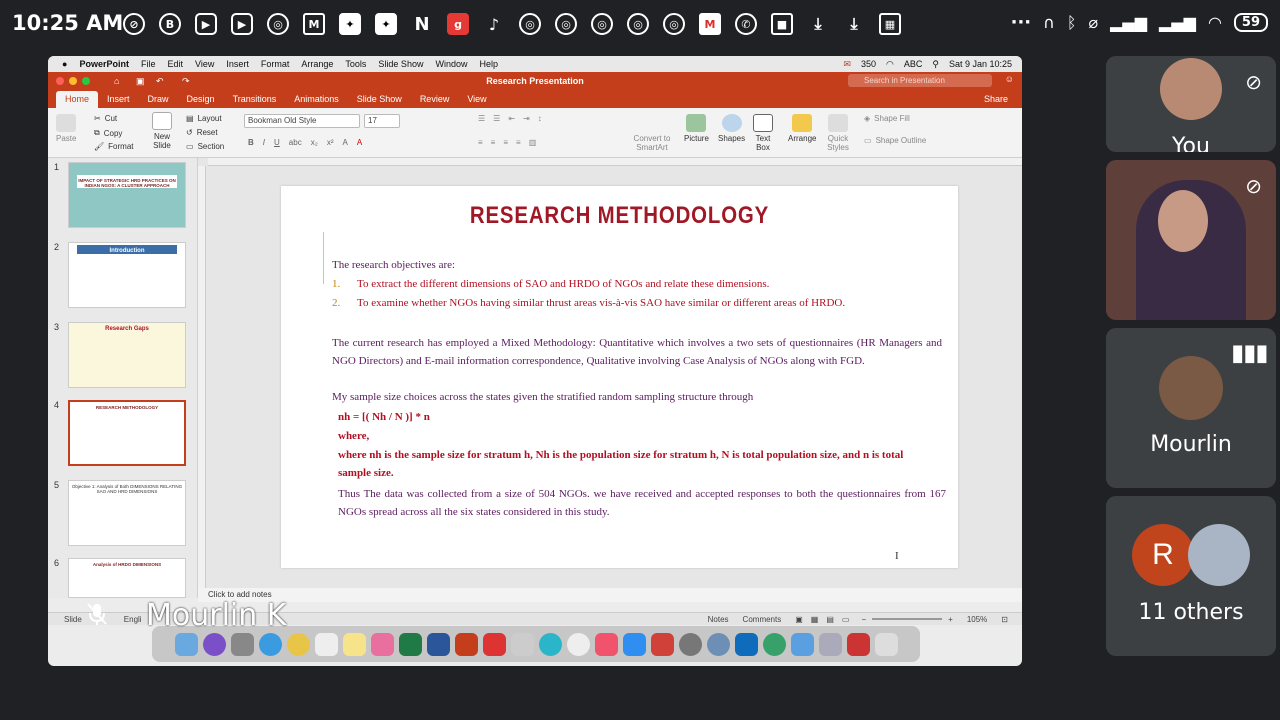 This screenshot has width=1280, height=720. Describe the element at coordinates (505, 142) in the screenshot. I see `align-right-icon: ≡` at that location.